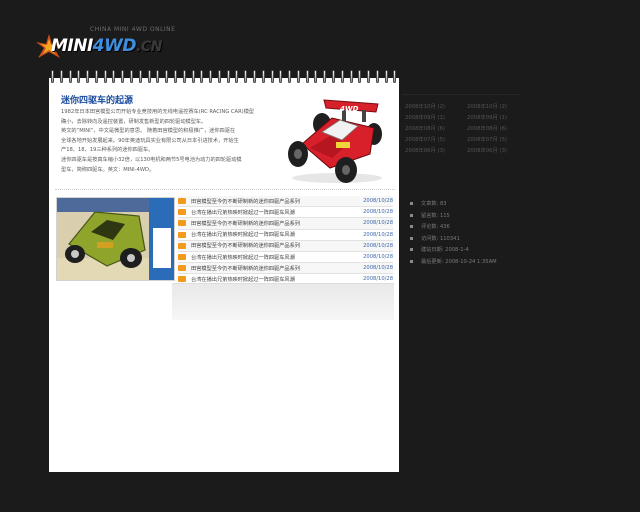 The height and width of the screenshot is (512, 640). Describe the element at coordinates (134, 121) in the screenshot. I see `intro-line: 确小，去除转向及遥控装置，研制发售新型的四轮驱动模型车。` at that location.